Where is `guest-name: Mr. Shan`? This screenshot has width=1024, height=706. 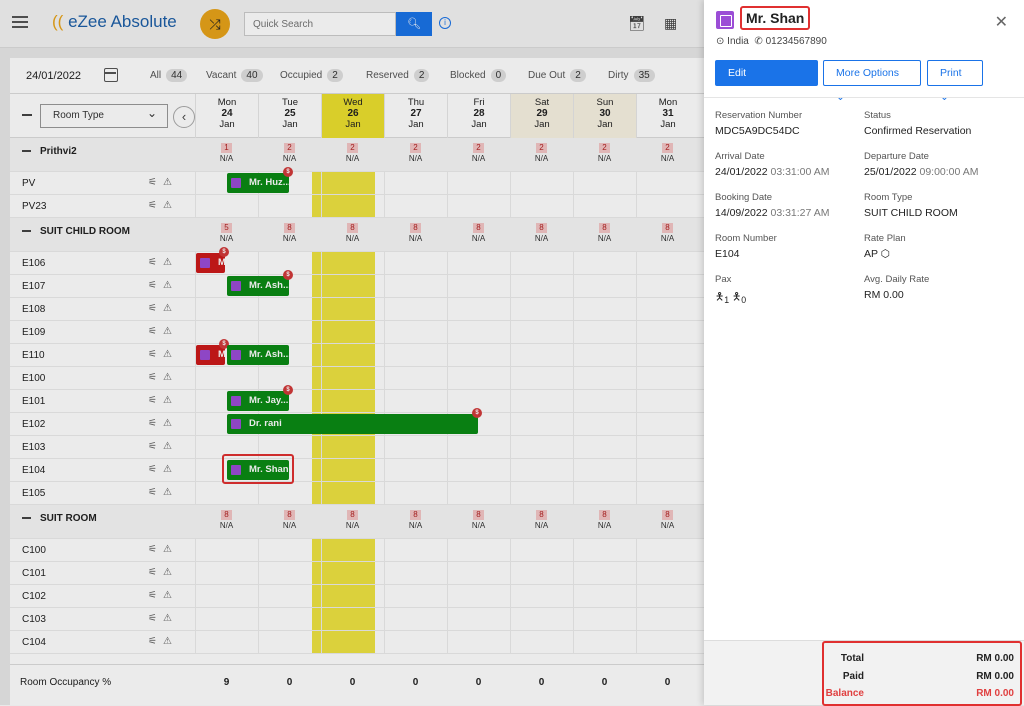 guest-name: Mr. Shan is located at coordinates (775, 18).